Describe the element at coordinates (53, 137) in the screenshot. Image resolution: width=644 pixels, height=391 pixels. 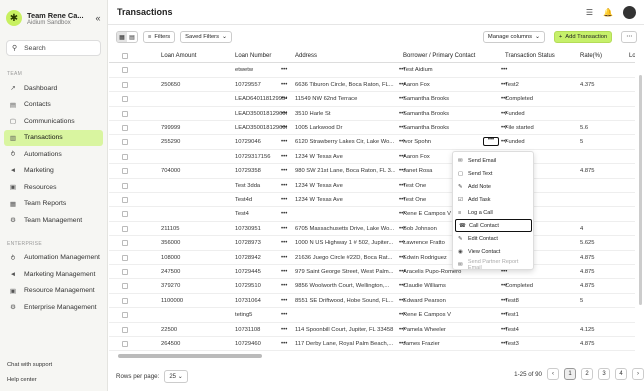
I see `sidebar-item-transactions: ▥ Transactions` at that location.